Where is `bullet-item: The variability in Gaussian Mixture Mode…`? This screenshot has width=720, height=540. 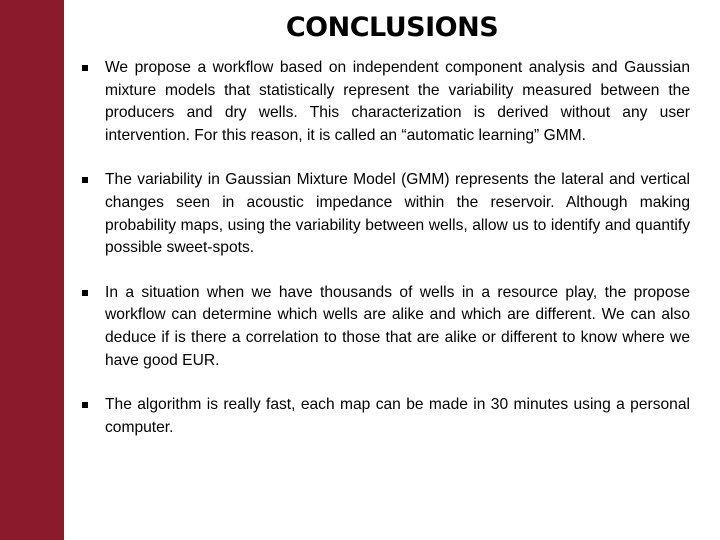
bullet-item: The variability in Gaussian Mixture Mode… is located at coordinates (386, 214).